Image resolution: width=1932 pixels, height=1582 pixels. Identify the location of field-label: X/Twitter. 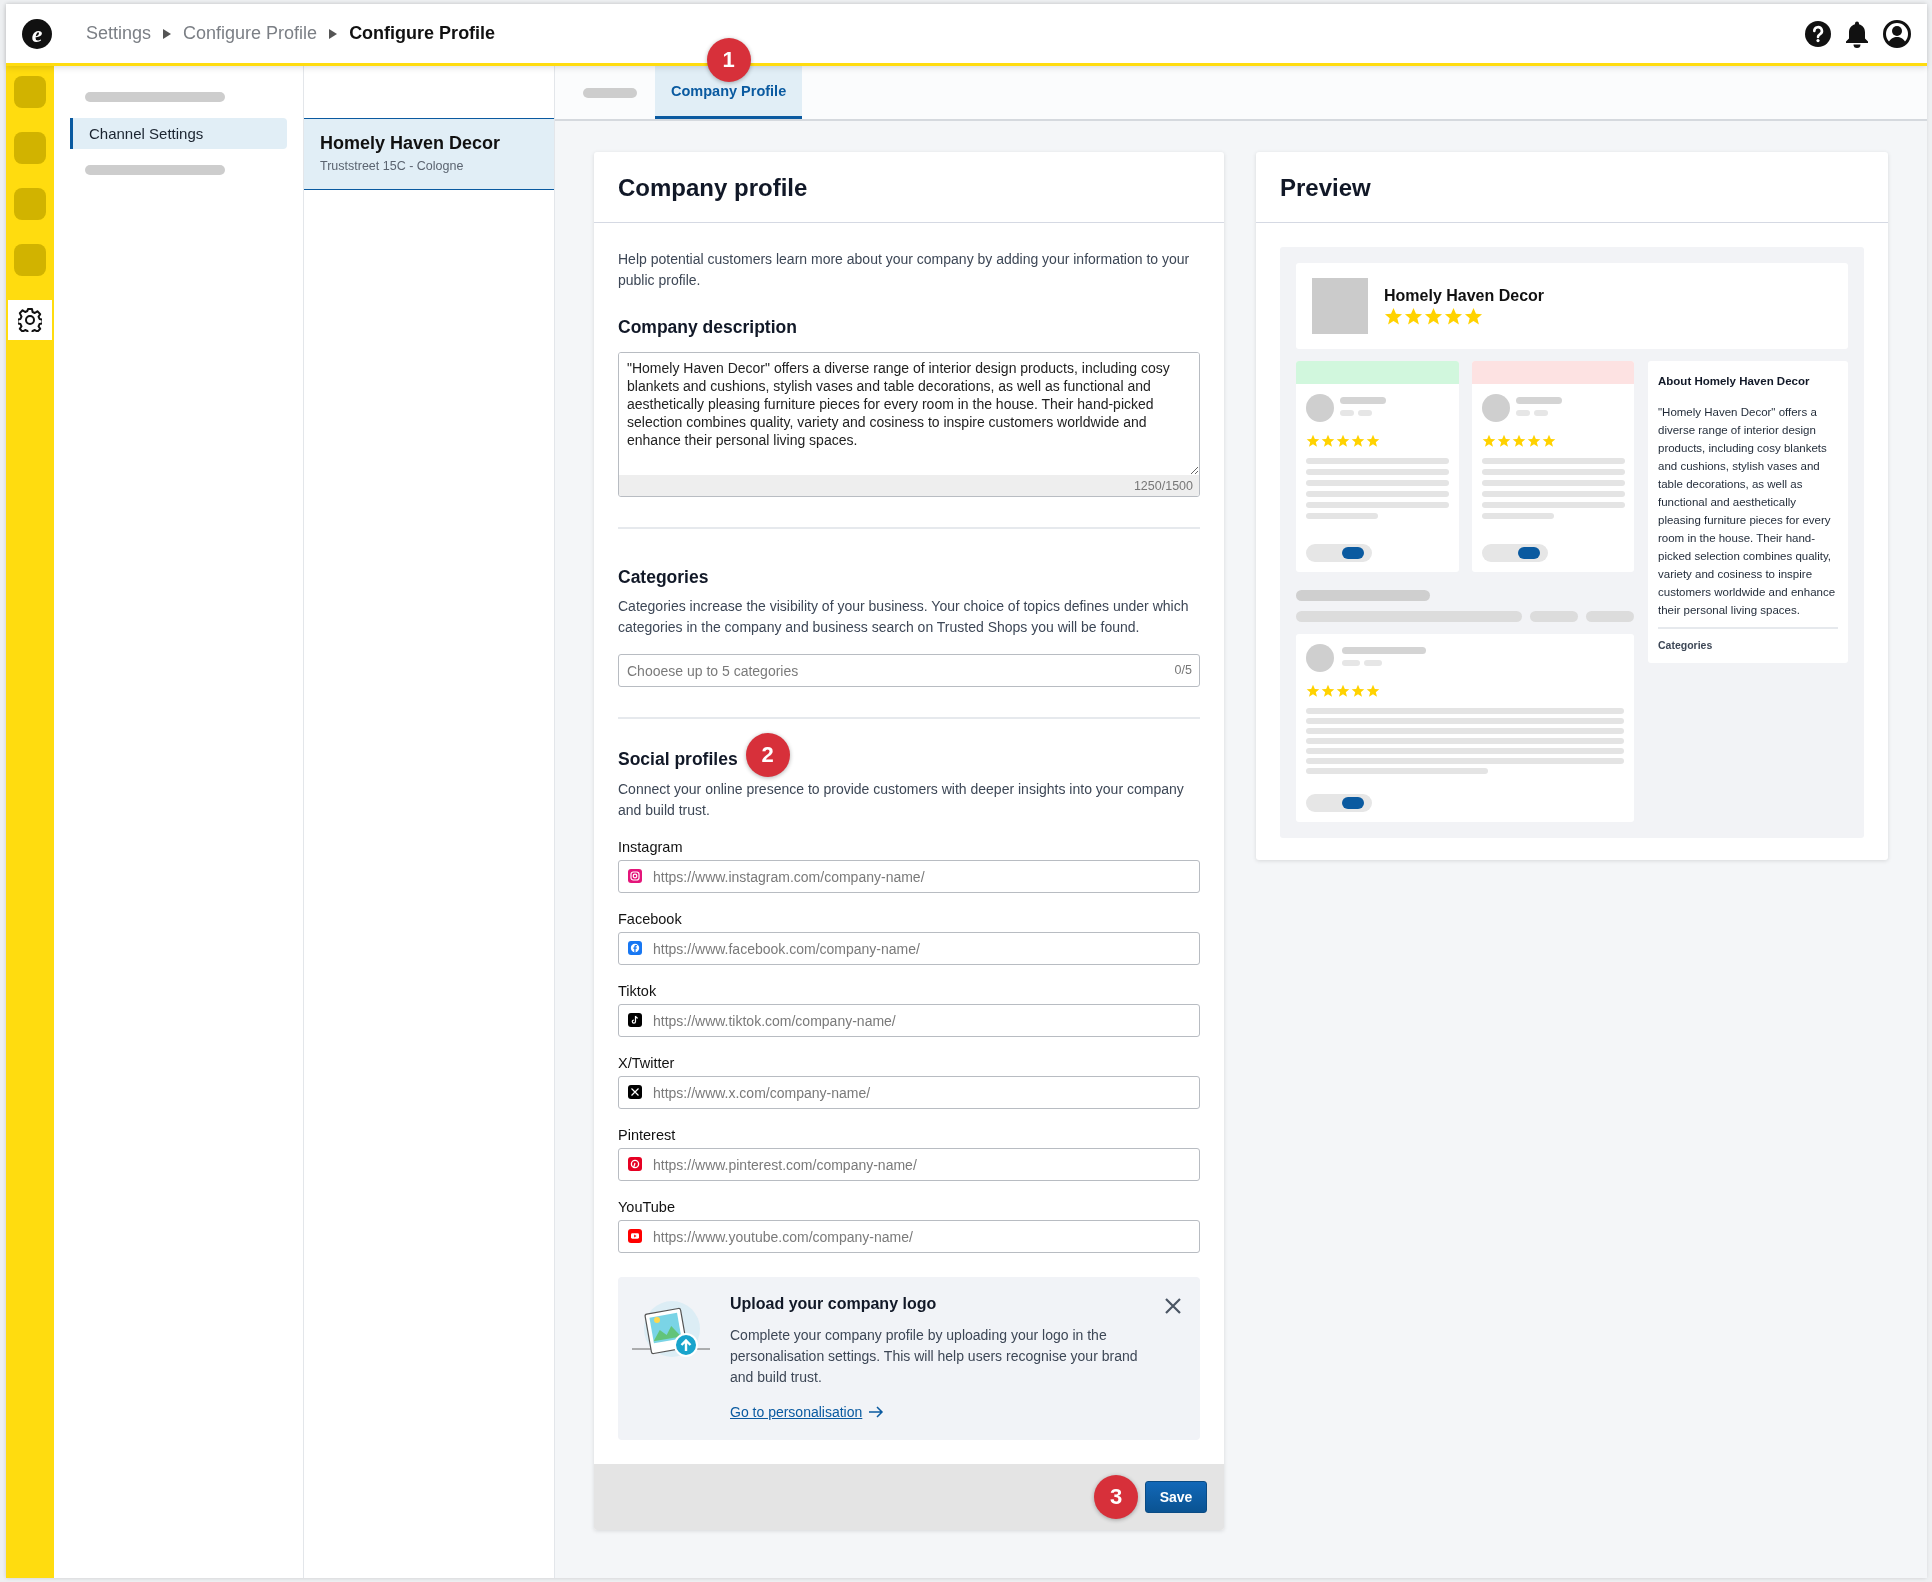
(647, 1063).